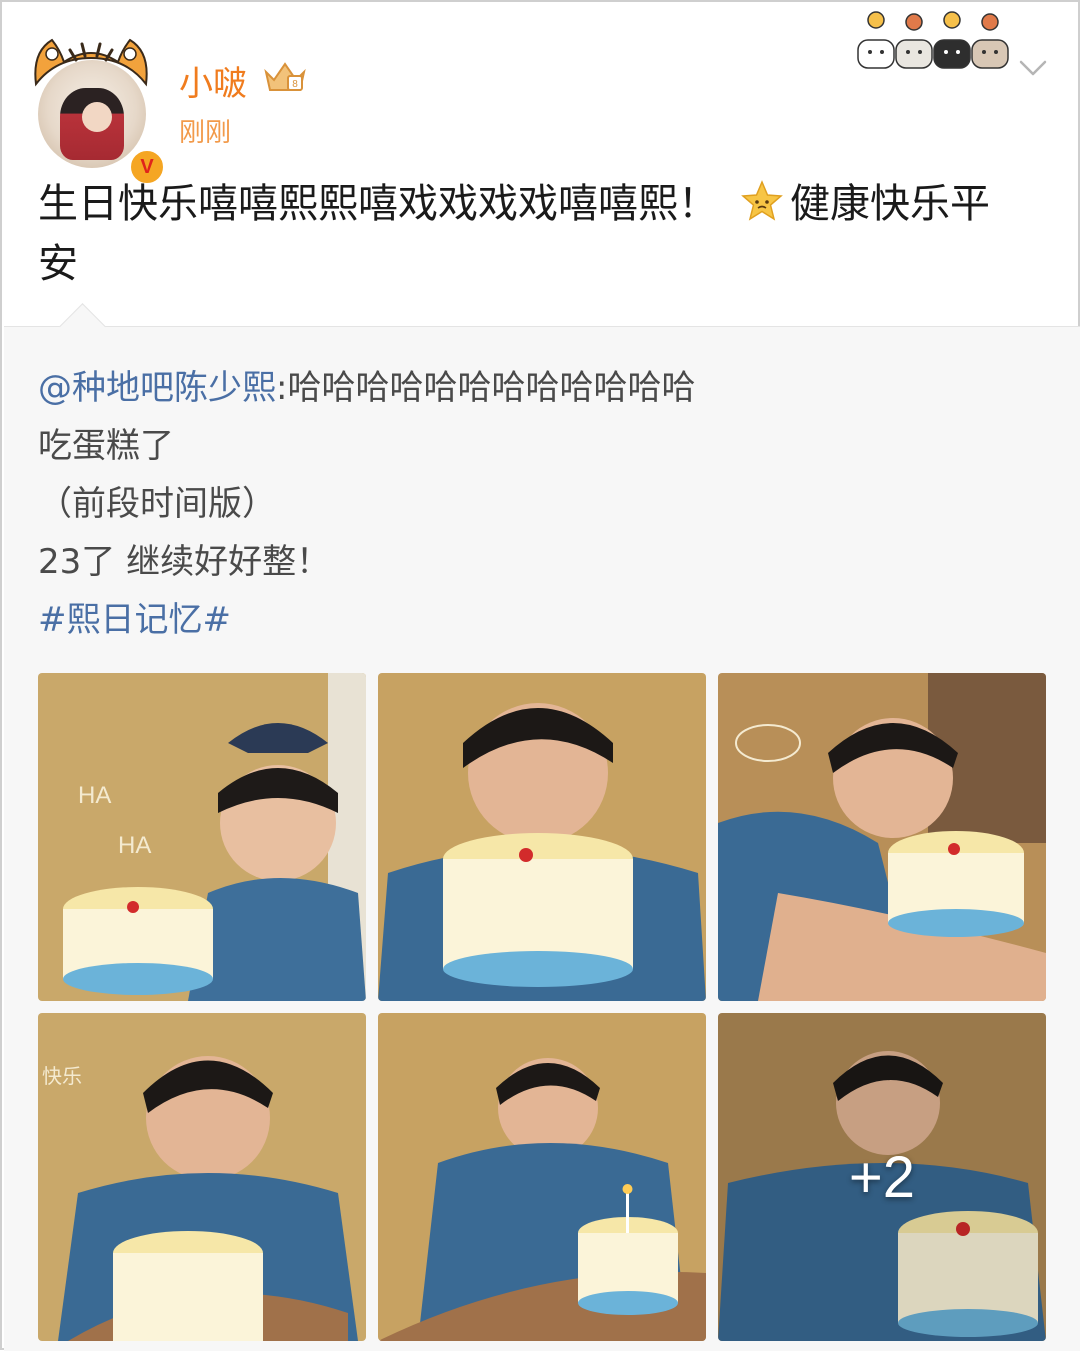 Image resolution: width=1080 pixels, height=1351 pixels. What do you see at coordinates (295, 84) in the screenshot?
I see `svg-text: 8` at bounding box center [295, 84].